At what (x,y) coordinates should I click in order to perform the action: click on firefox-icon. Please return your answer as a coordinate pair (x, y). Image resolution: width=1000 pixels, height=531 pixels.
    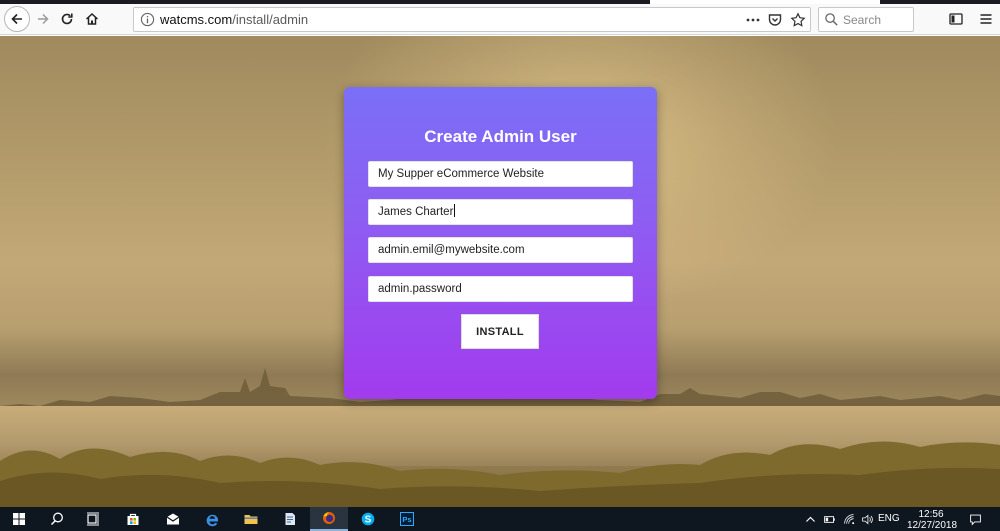
    Looking at the image, I should click on (329, 518).